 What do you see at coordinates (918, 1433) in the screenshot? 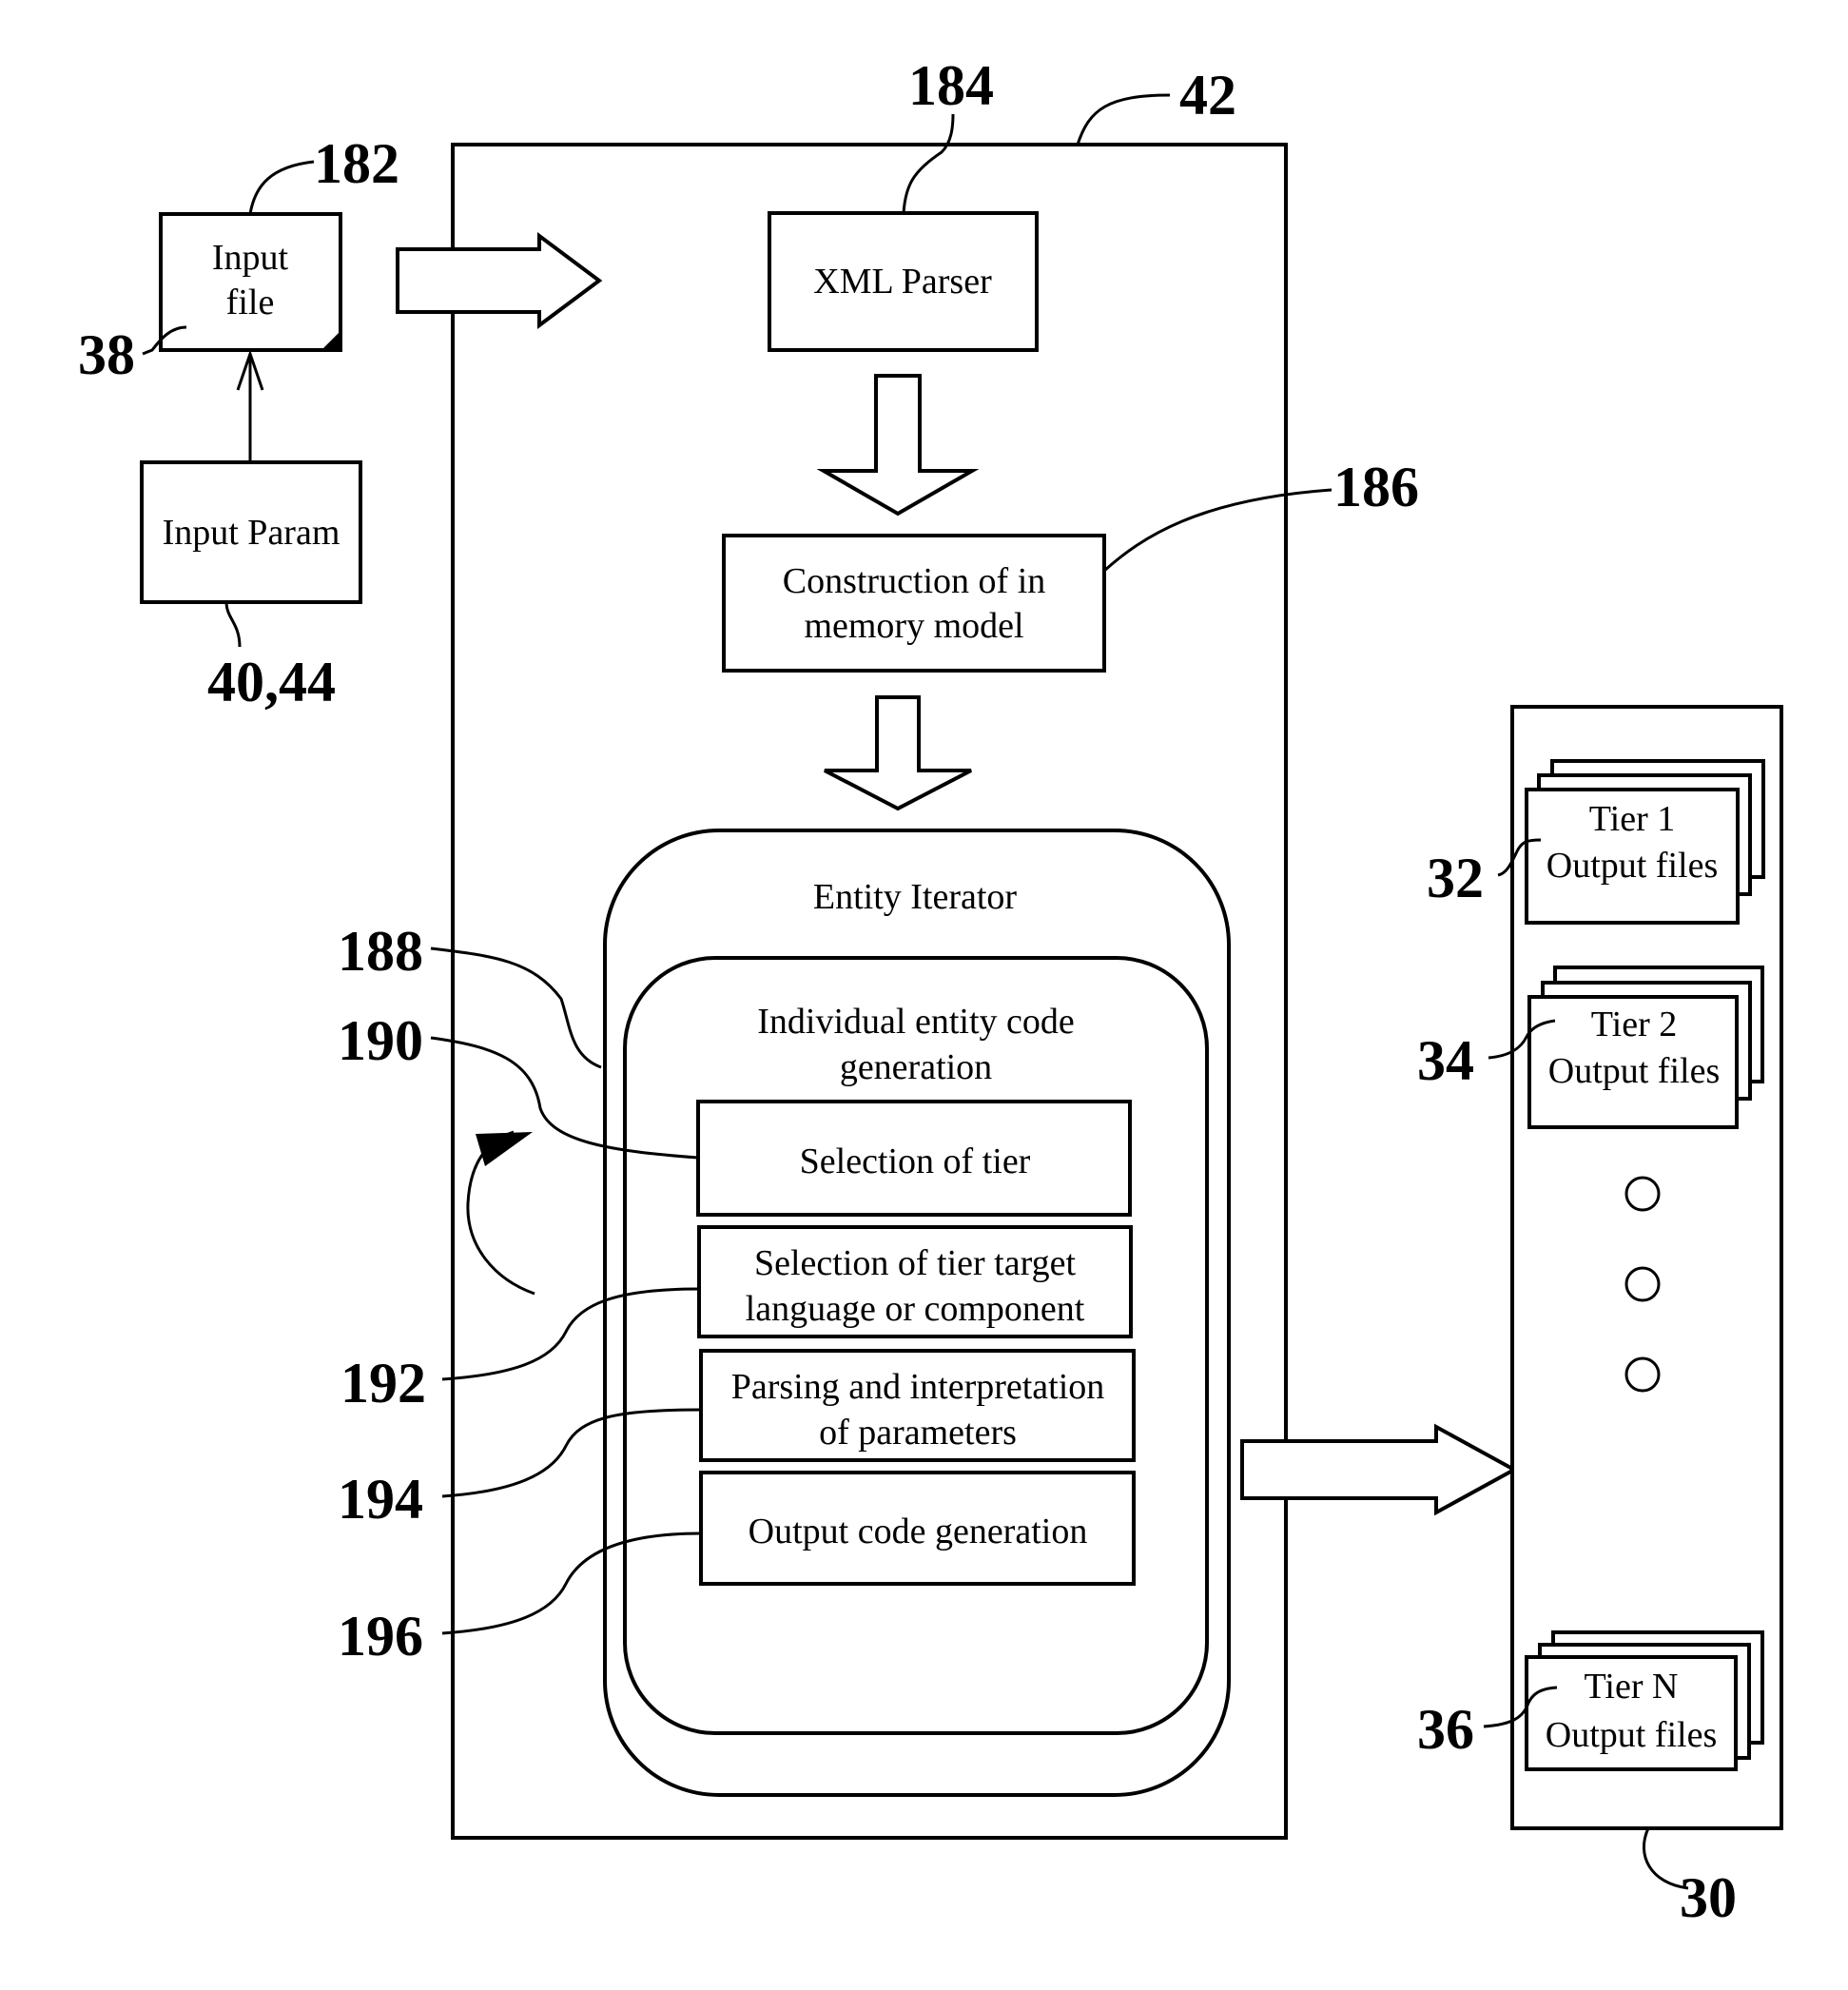
I see `step-3-label-2: of parameters` at bounding box center [918, 1433].